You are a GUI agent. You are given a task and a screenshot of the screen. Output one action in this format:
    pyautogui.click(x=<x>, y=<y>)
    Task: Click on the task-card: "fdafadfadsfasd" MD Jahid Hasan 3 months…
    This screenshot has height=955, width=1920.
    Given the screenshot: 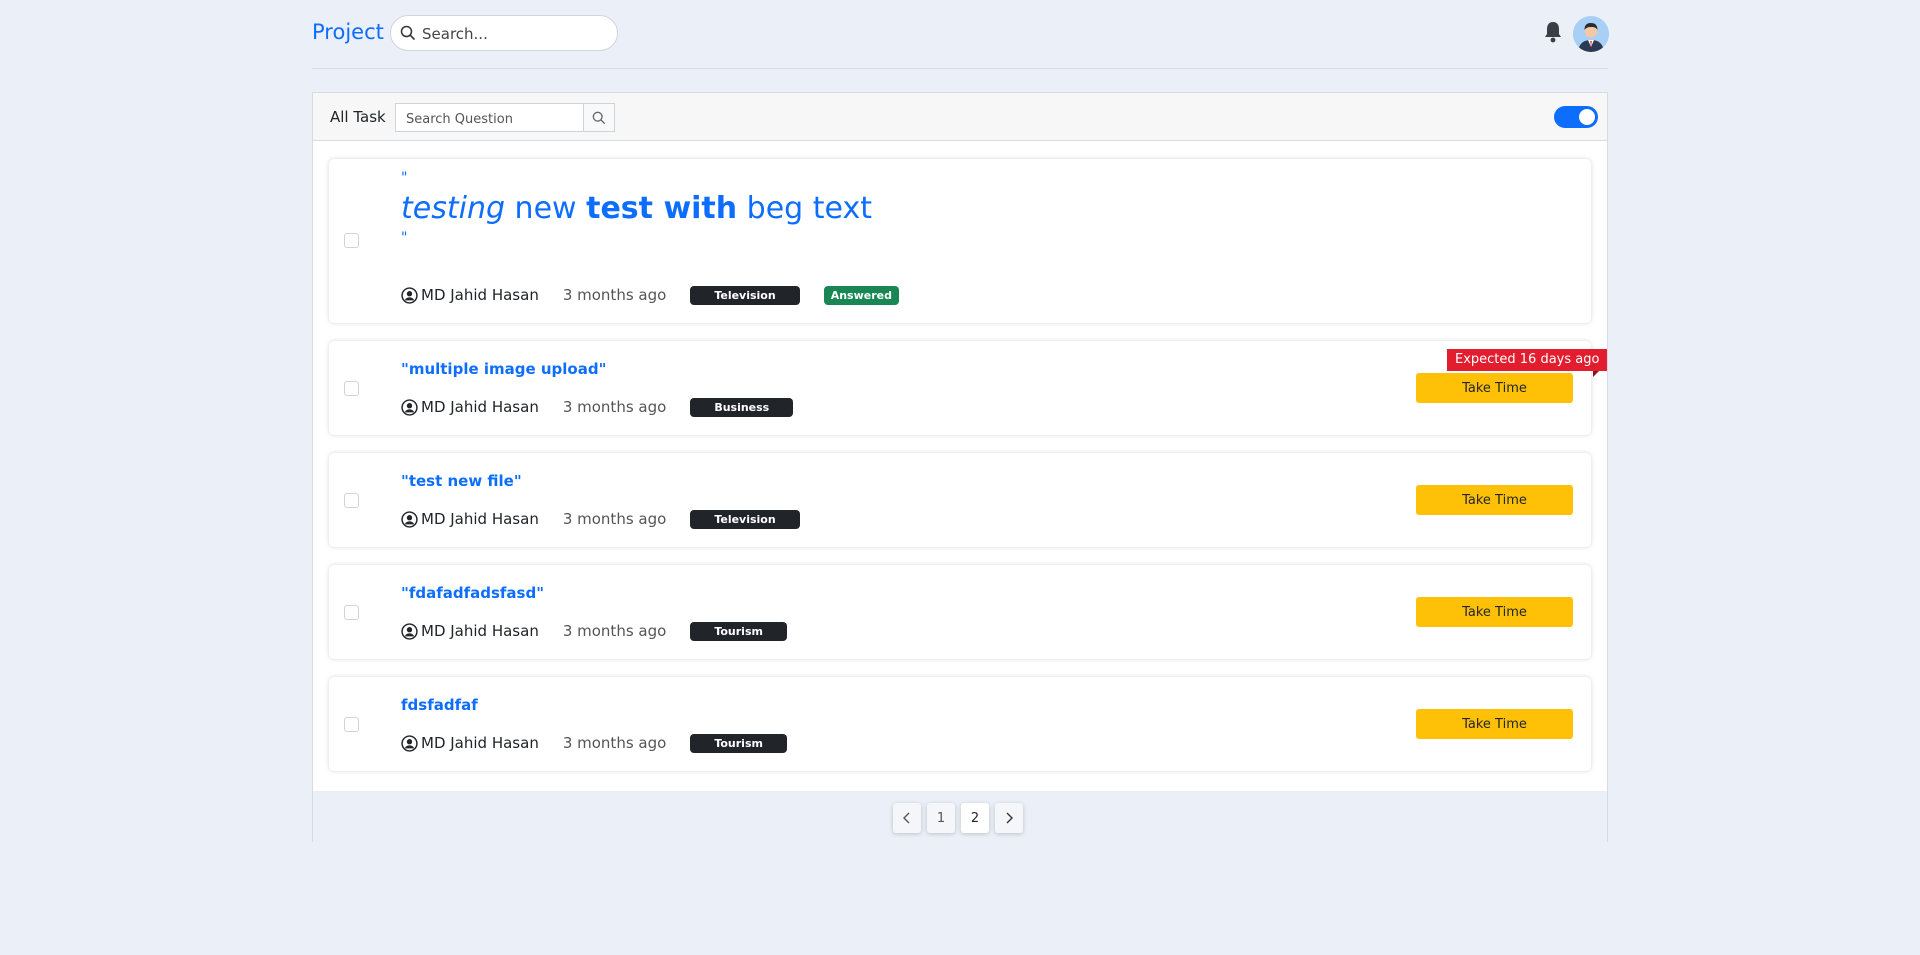 What is the action you would take?
    pyautogui.click(x=960, y=612)
    